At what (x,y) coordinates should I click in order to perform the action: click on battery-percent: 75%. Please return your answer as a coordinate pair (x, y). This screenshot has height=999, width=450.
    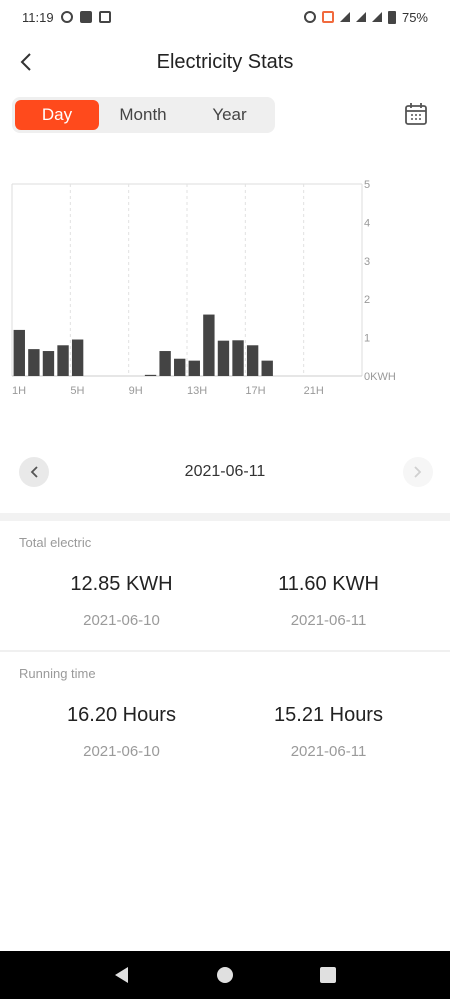
    Looking at the image, I should click on (414, 17).